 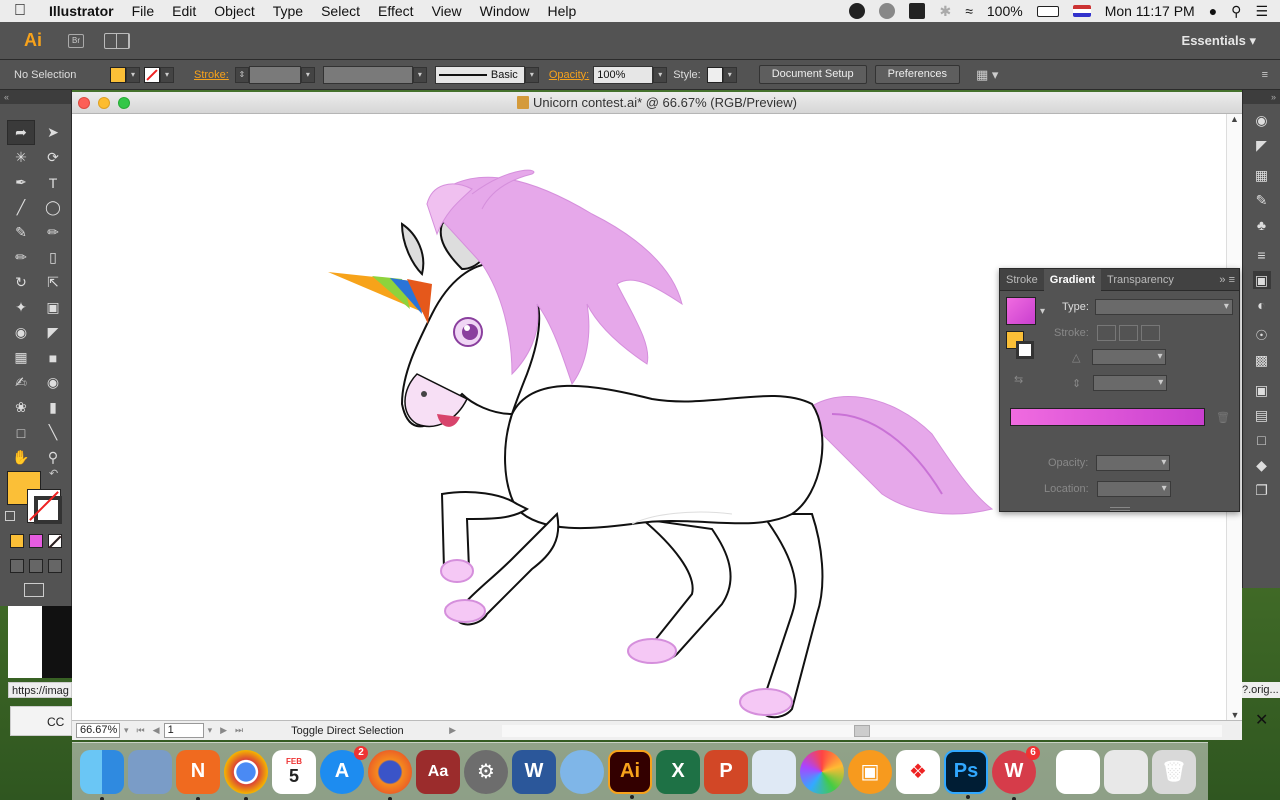 What do you see at coordinates (167, 74) in the screenshot?
I see `stroke-dropdown: ▾` at bounding box center [167, 74].